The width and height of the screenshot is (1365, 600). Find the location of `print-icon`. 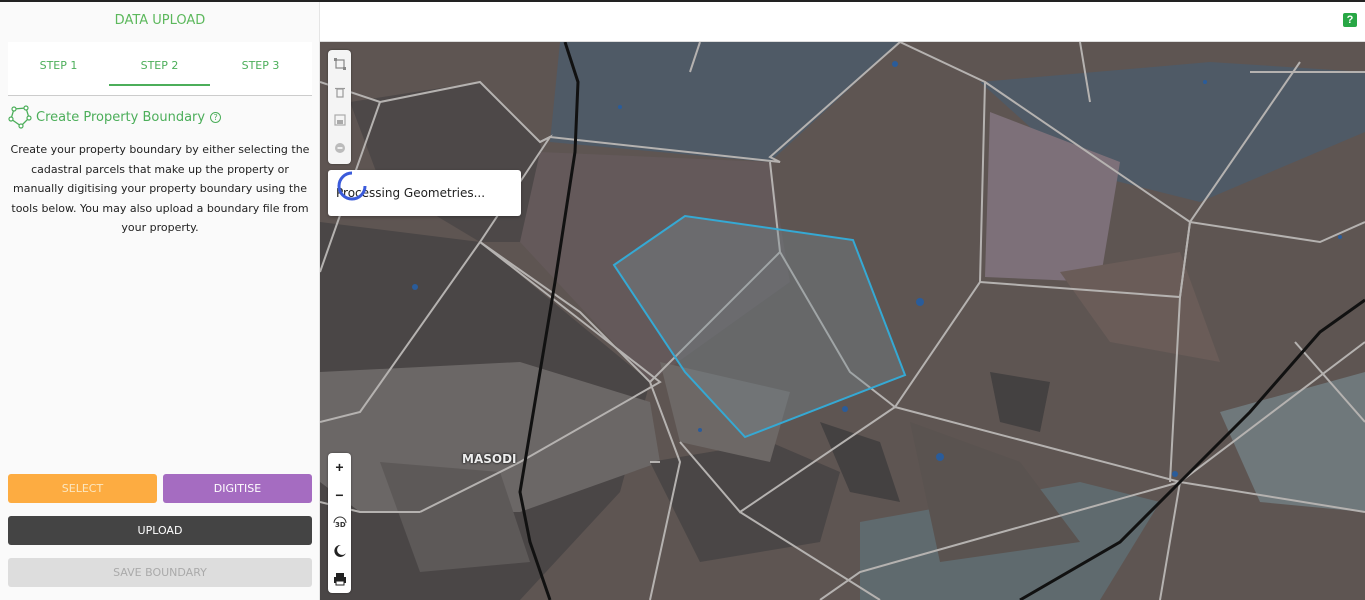

print-icon is located at coordinates (339, 579).